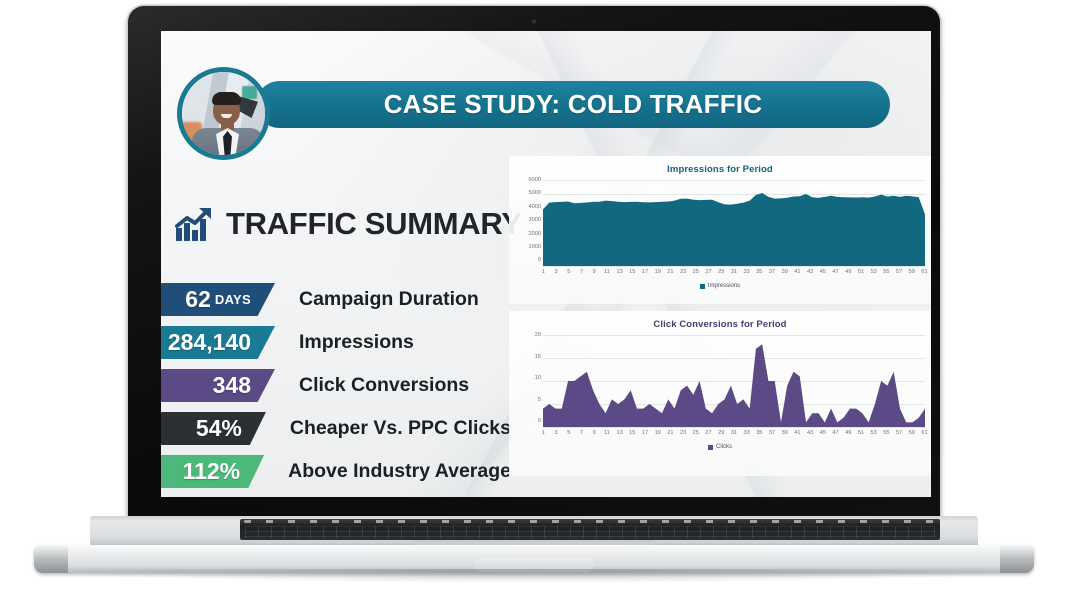 This screenshot has height=601, width=1067. What do you see at coordinates (720, 324) in the screenshot?
I see `clicks-chart-title: Click Conversions for Period` at bounding box center [720, 324].